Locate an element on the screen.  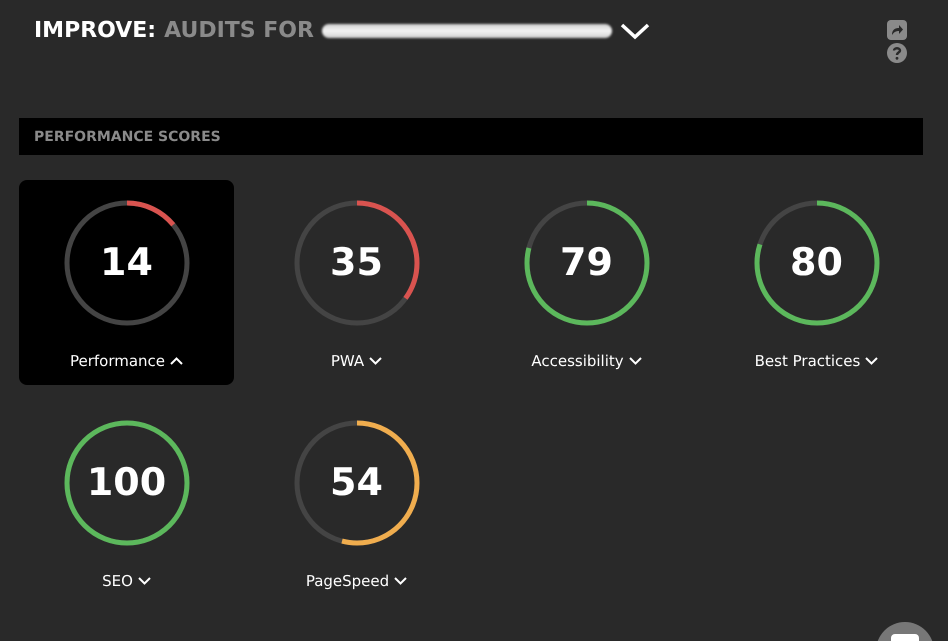
help-icon is located at coordinates (897, 53).